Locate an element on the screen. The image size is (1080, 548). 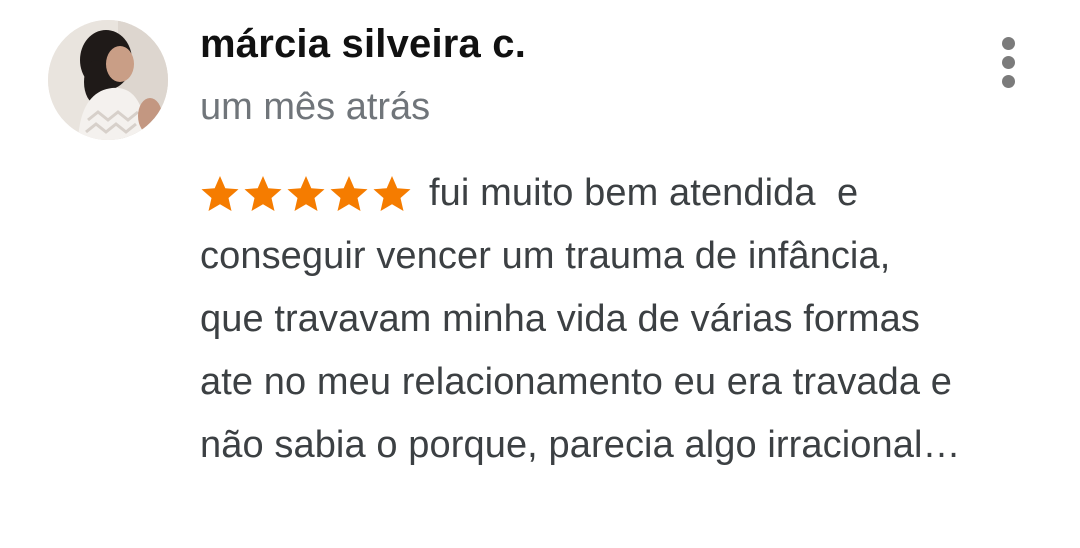
review-text-line-content: fui muito bem atendida e is located at coordinates (644, 193).